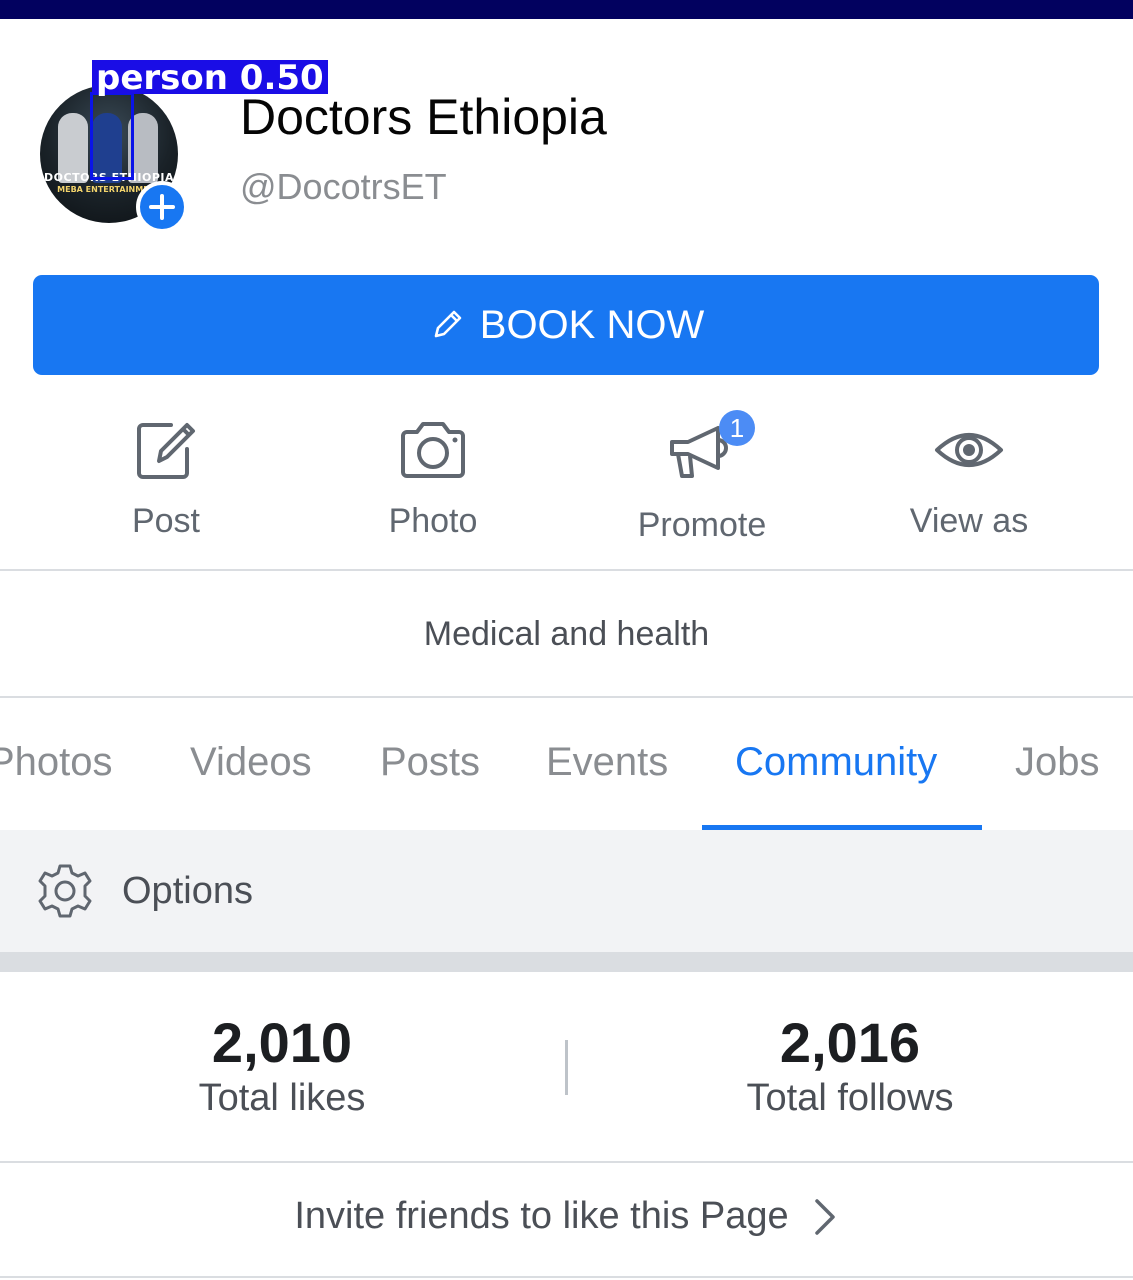 Image resolution: width=1133 pixels, height=1280 pixels. I want to click on plus-icon, so click(162, 207).